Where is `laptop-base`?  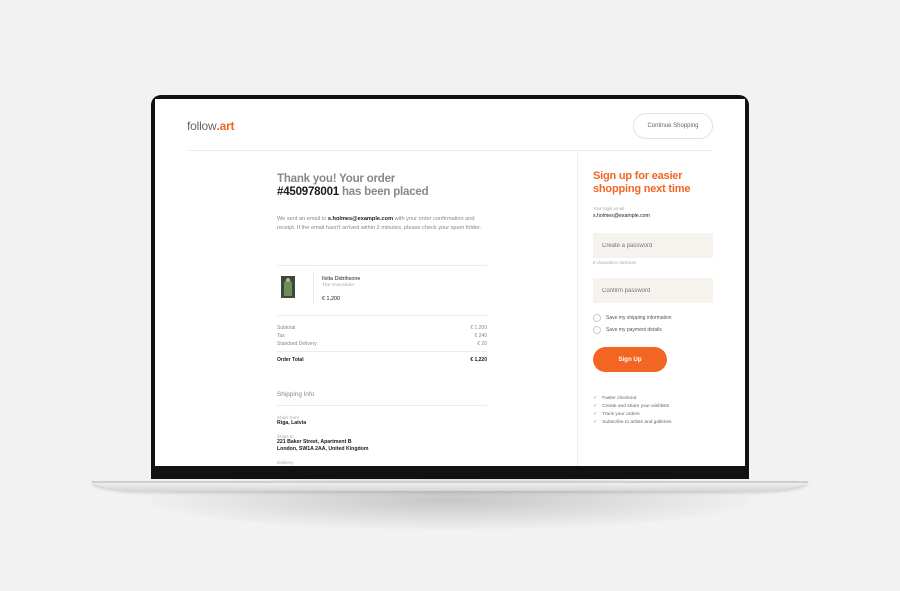
laptop-base is located at coordinates (450, 486).